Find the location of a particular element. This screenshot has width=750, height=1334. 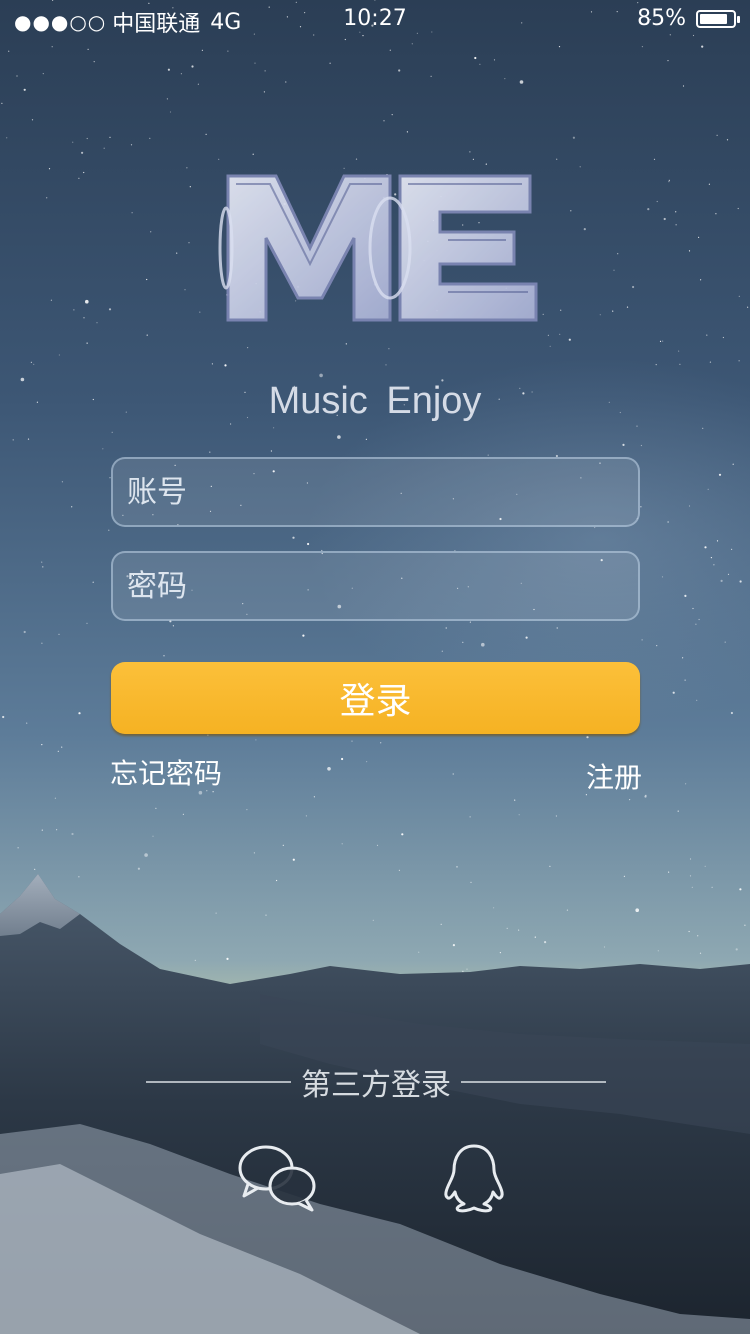

divider-line-right is located at coordinates (533, 1082).